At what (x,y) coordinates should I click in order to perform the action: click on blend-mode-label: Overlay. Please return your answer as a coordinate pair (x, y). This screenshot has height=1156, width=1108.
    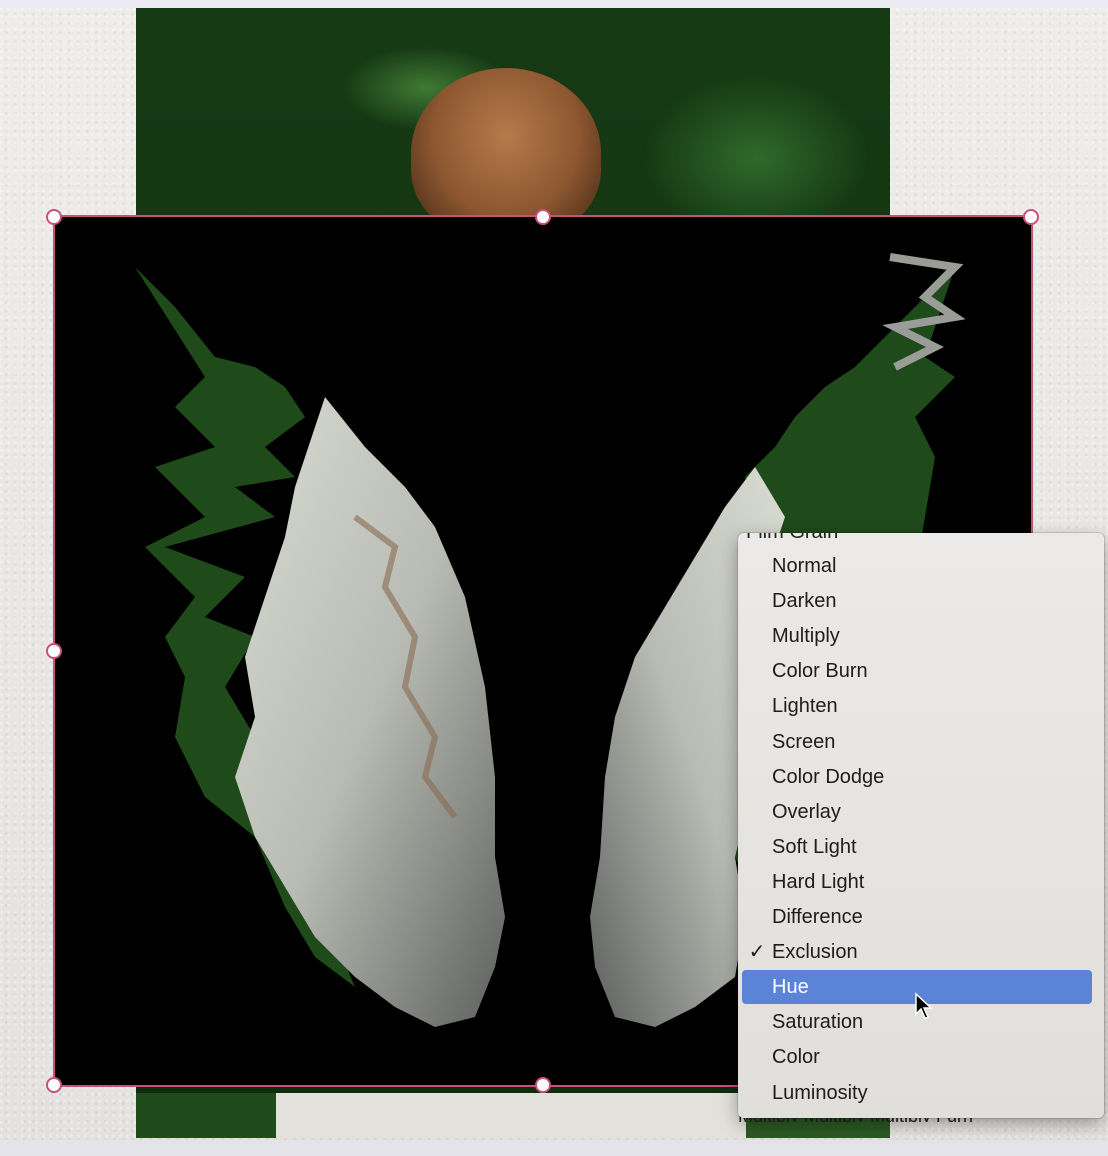
    Looking at the image, I should click on (806, 811).